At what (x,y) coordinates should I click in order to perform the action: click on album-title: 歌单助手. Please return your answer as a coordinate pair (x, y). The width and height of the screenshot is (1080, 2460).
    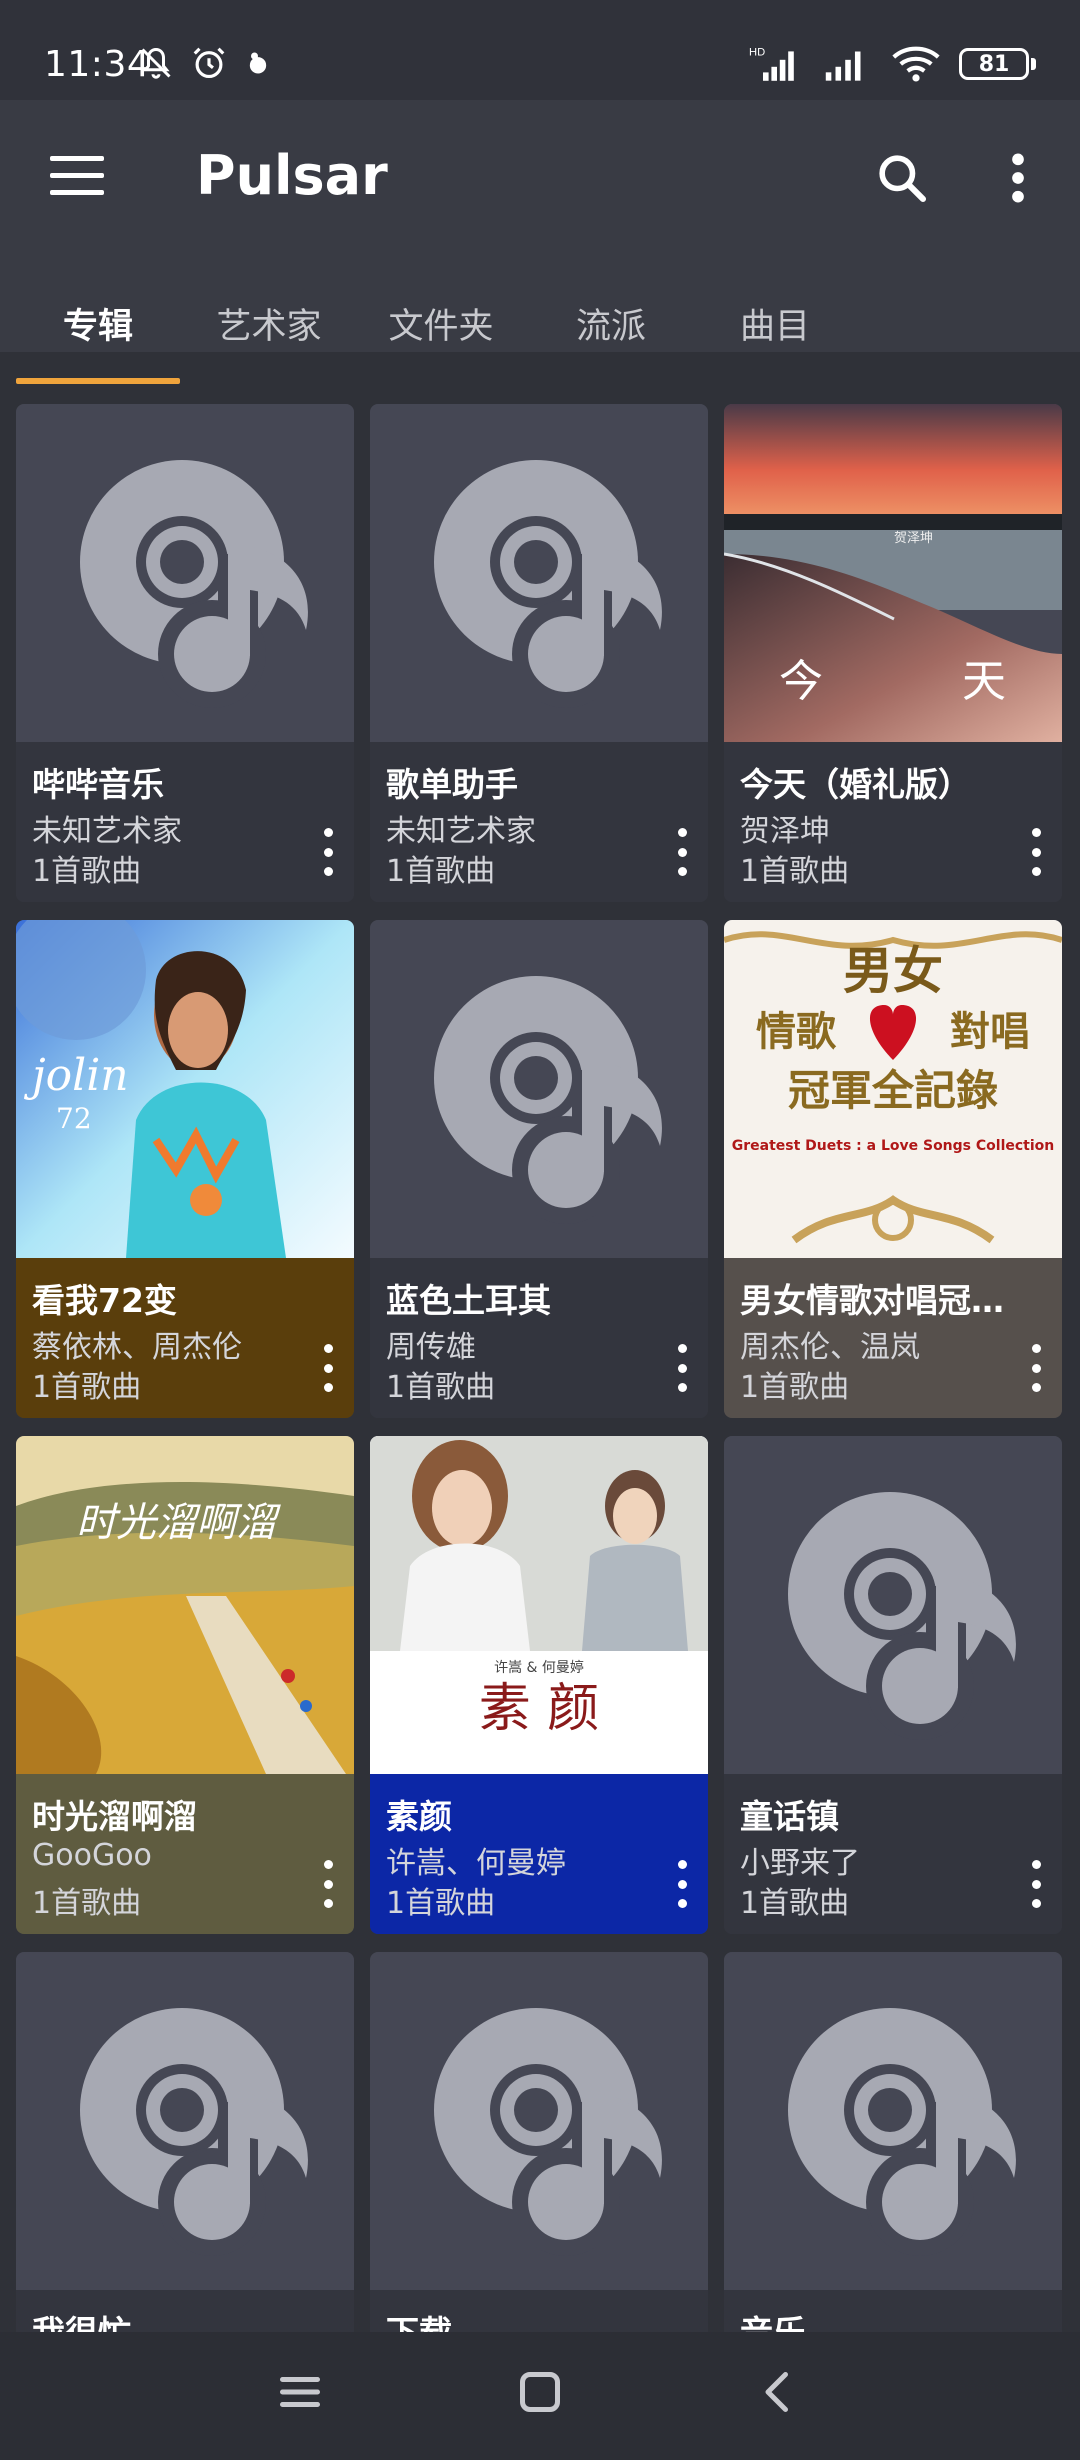
    Looking at the image, I should click on (452, 784).